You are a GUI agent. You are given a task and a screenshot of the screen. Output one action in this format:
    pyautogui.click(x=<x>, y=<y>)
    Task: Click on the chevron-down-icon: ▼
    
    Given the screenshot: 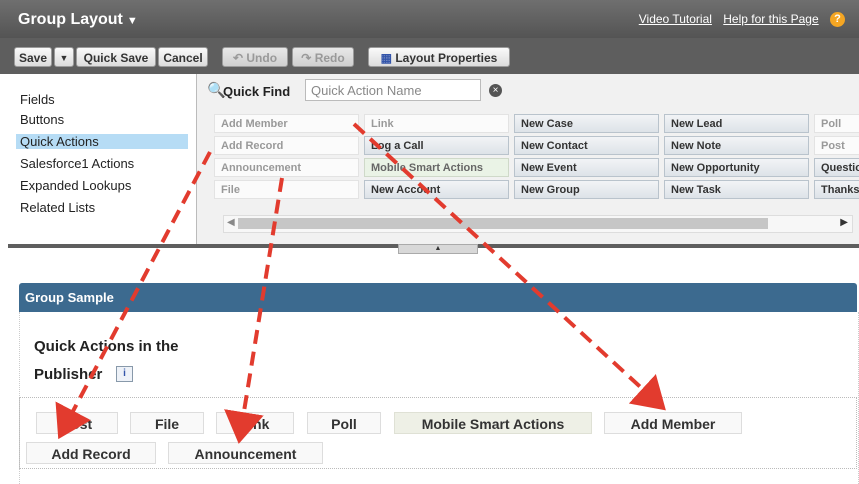 What is the action you would take?
    pyautogui.click(x=132, y=21)
    